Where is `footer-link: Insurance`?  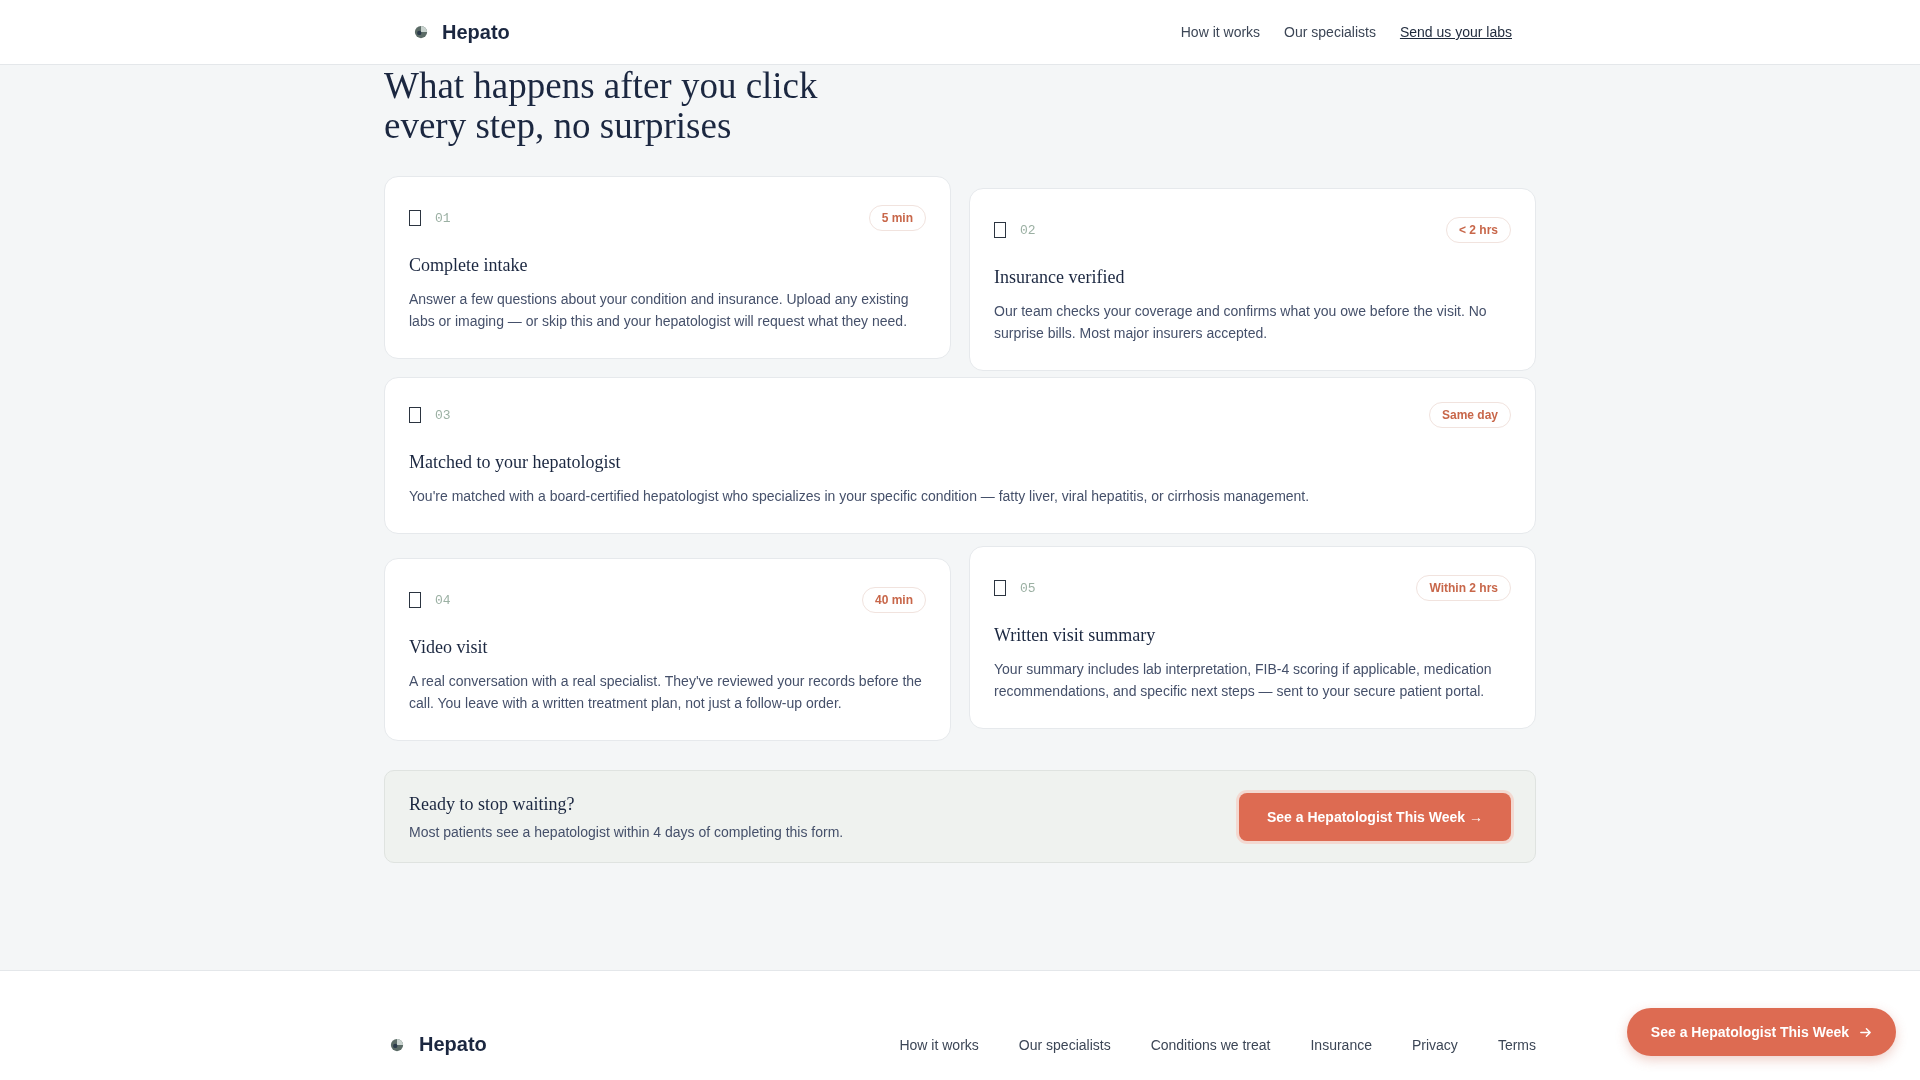 footer-link: Insurance is located at coordinates (1341, 1044).